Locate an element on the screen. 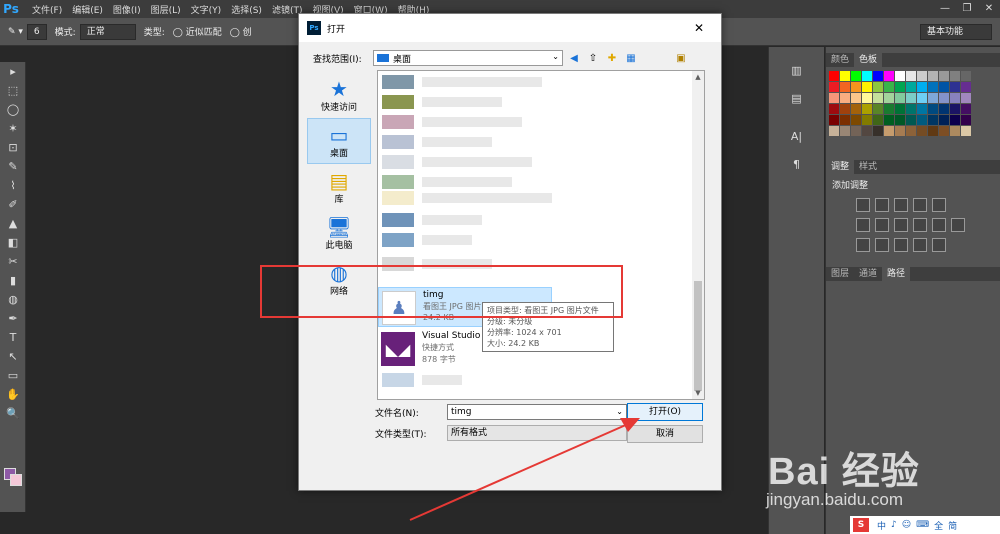  curves-icon is located at coordinates (901, 205).